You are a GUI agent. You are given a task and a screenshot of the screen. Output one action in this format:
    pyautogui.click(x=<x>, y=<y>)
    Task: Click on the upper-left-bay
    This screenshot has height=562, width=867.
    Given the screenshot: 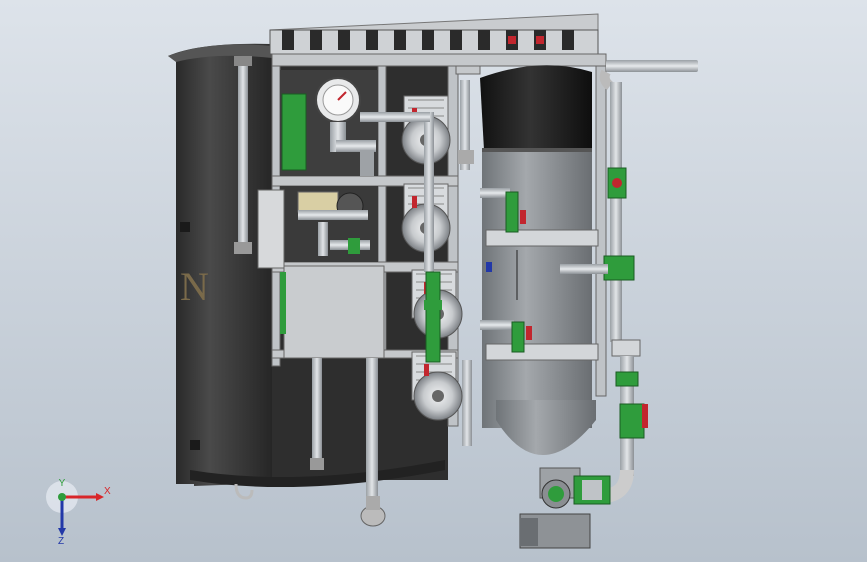 What is the action you would take?
    pyautogui.click(x=329, y=123)
    